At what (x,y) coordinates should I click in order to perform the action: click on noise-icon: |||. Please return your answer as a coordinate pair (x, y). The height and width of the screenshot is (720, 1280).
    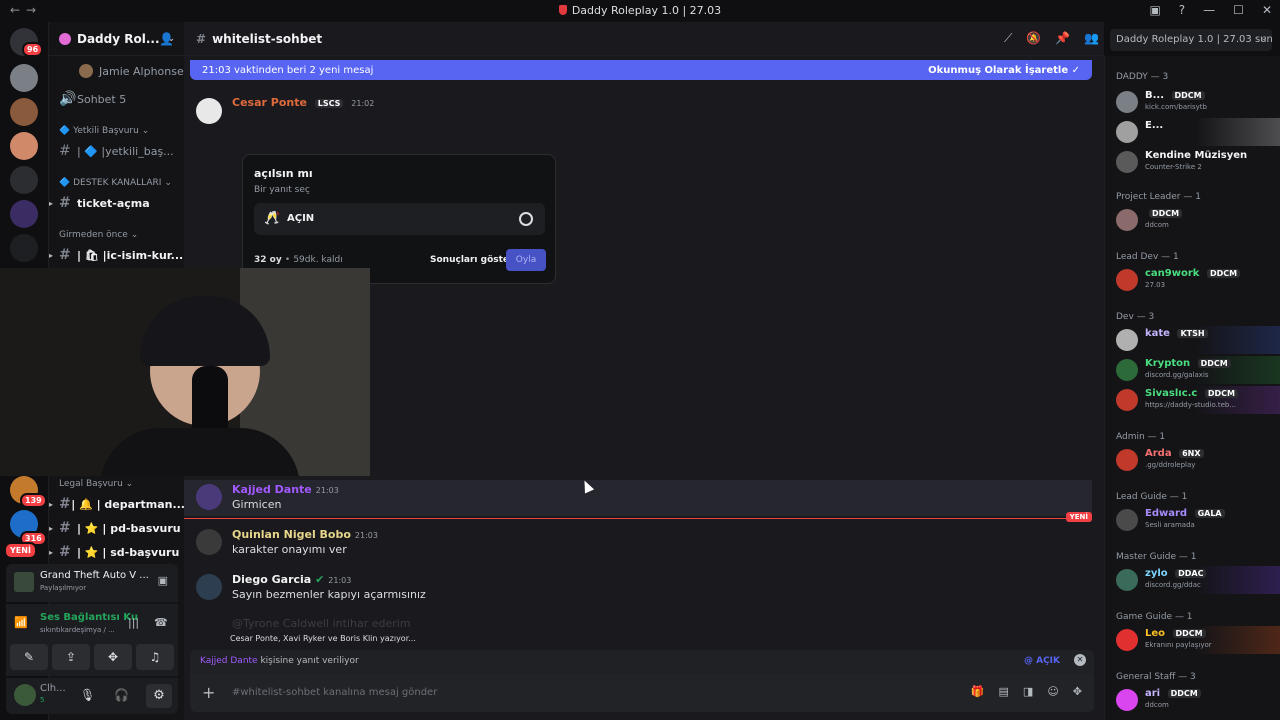
    Looking at the image, I should click on (133, 622).